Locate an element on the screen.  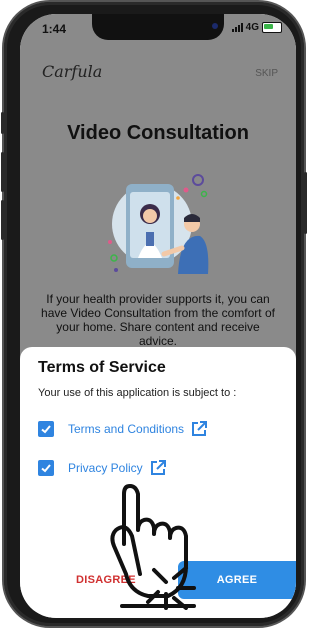
tap-hand-icon is located at coordinates (153, 547).